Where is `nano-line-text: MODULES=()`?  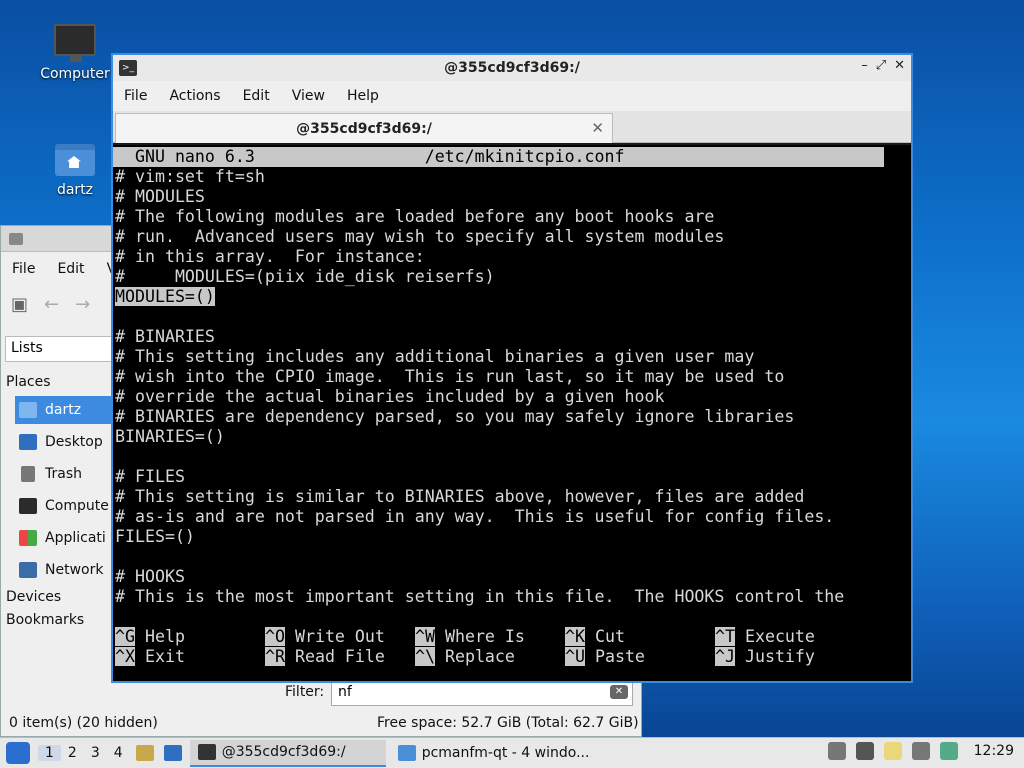
nano-line-text: MODULES=() is located at coordinates (165, 296).